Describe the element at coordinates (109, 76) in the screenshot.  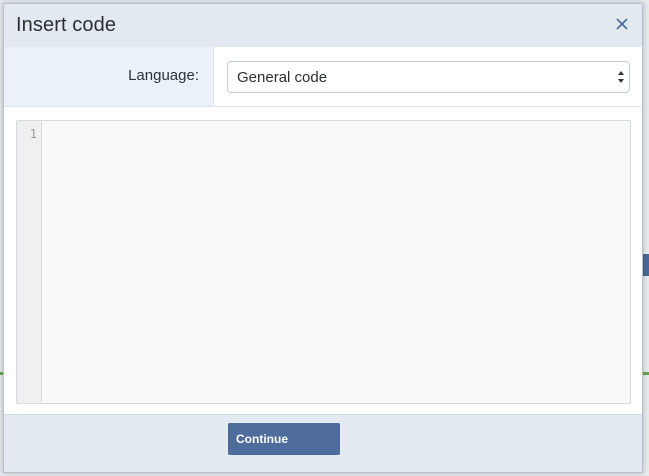
I see `language-label-cell: Language:` at that location.